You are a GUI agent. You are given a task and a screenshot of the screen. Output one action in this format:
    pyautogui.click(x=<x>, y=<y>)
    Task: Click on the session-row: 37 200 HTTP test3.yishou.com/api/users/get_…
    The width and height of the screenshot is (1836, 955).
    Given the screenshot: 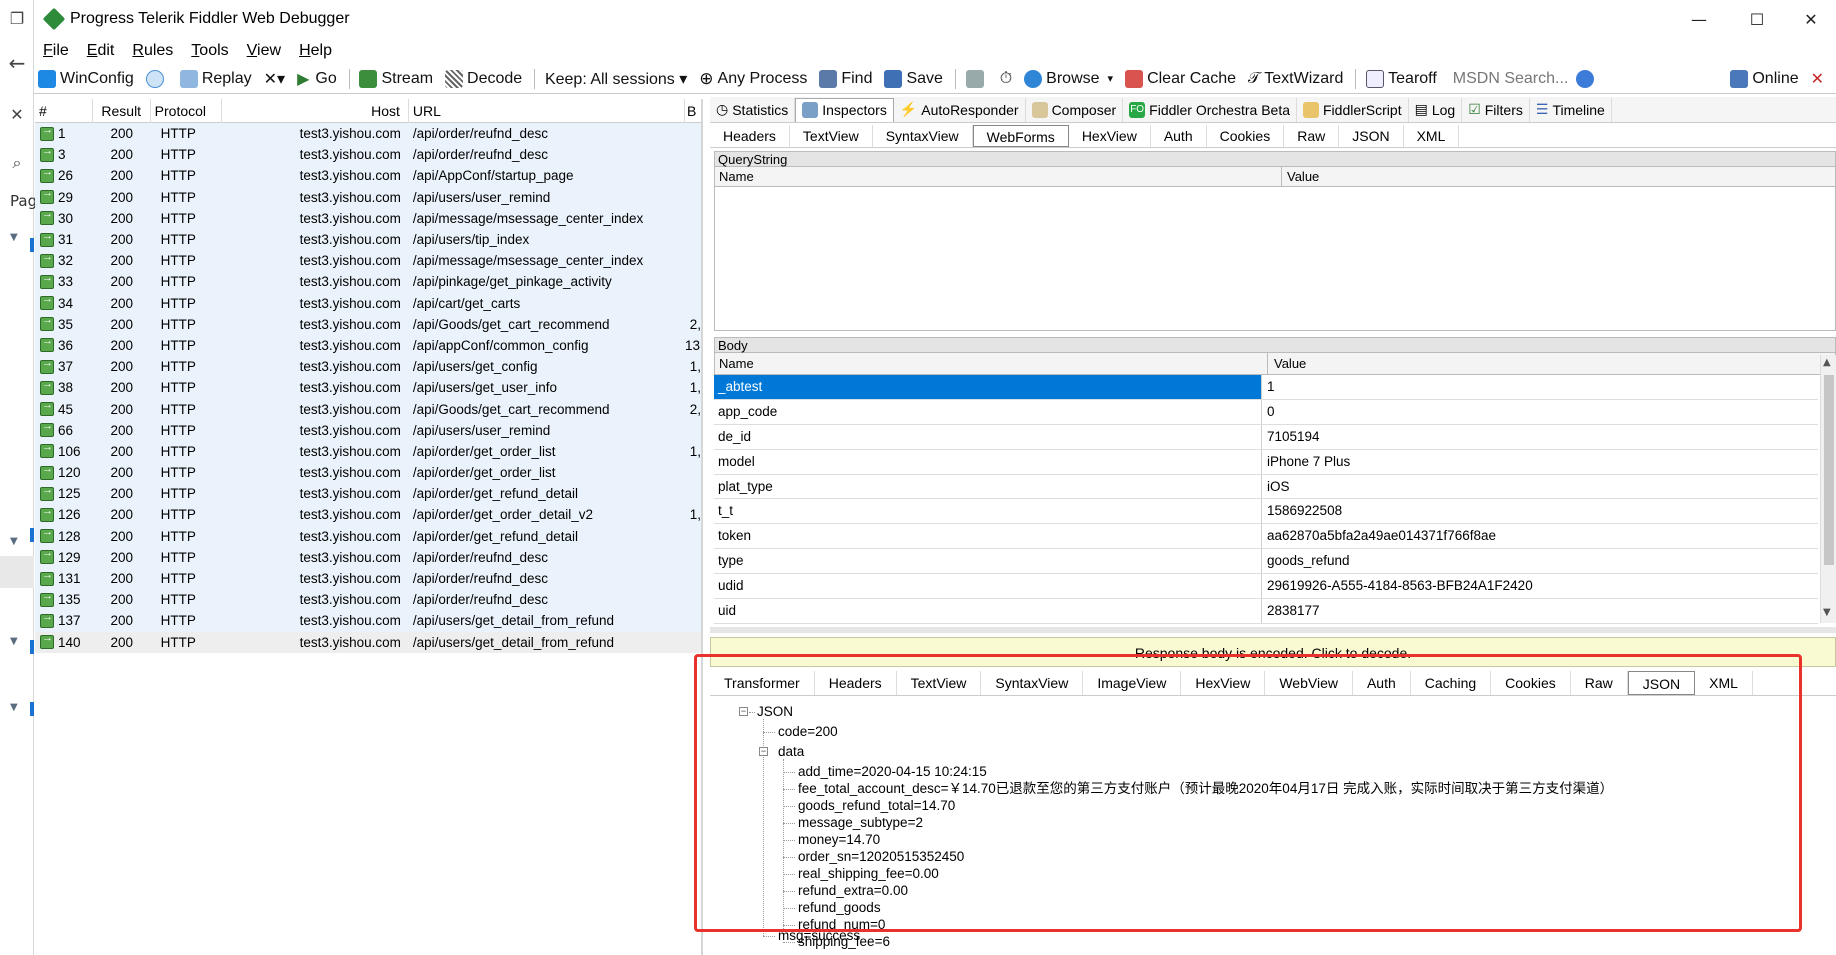 What is the action you would take?
    pyautogui.click(x=368, y=367)
    